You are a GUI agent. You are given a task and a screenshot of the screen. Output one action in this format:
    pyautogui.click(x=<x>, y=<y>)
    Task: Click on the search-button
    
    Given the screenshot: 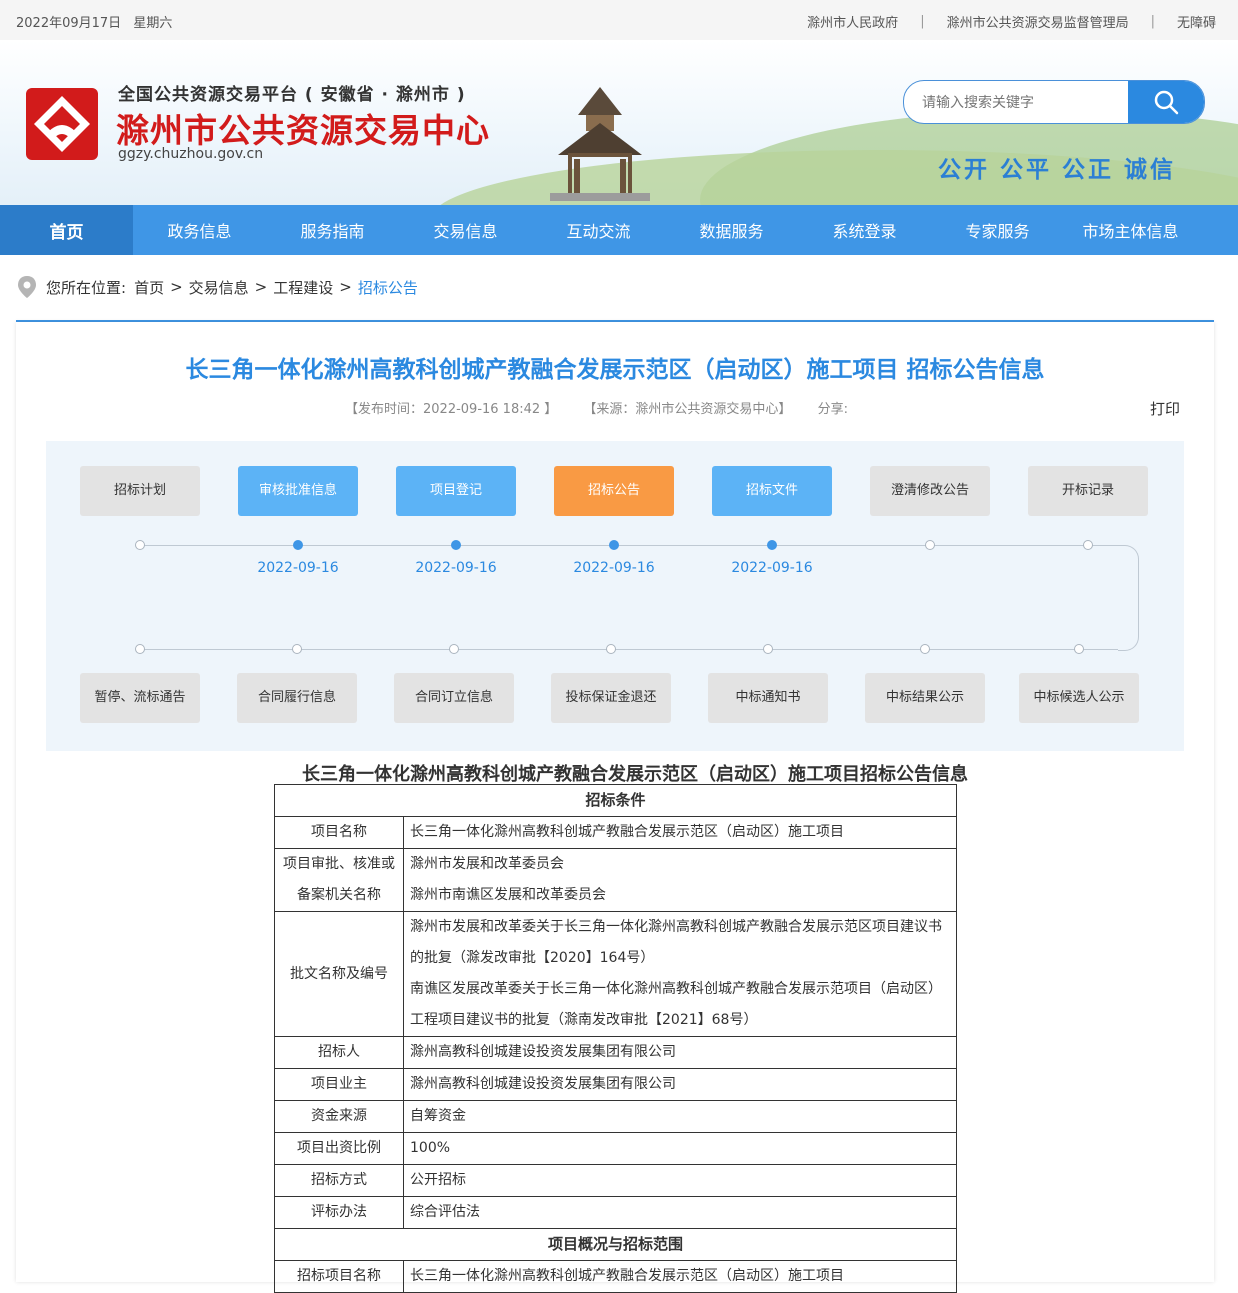 What is the action you would take?
    pyautogui.click(x=1166, y=102)
    